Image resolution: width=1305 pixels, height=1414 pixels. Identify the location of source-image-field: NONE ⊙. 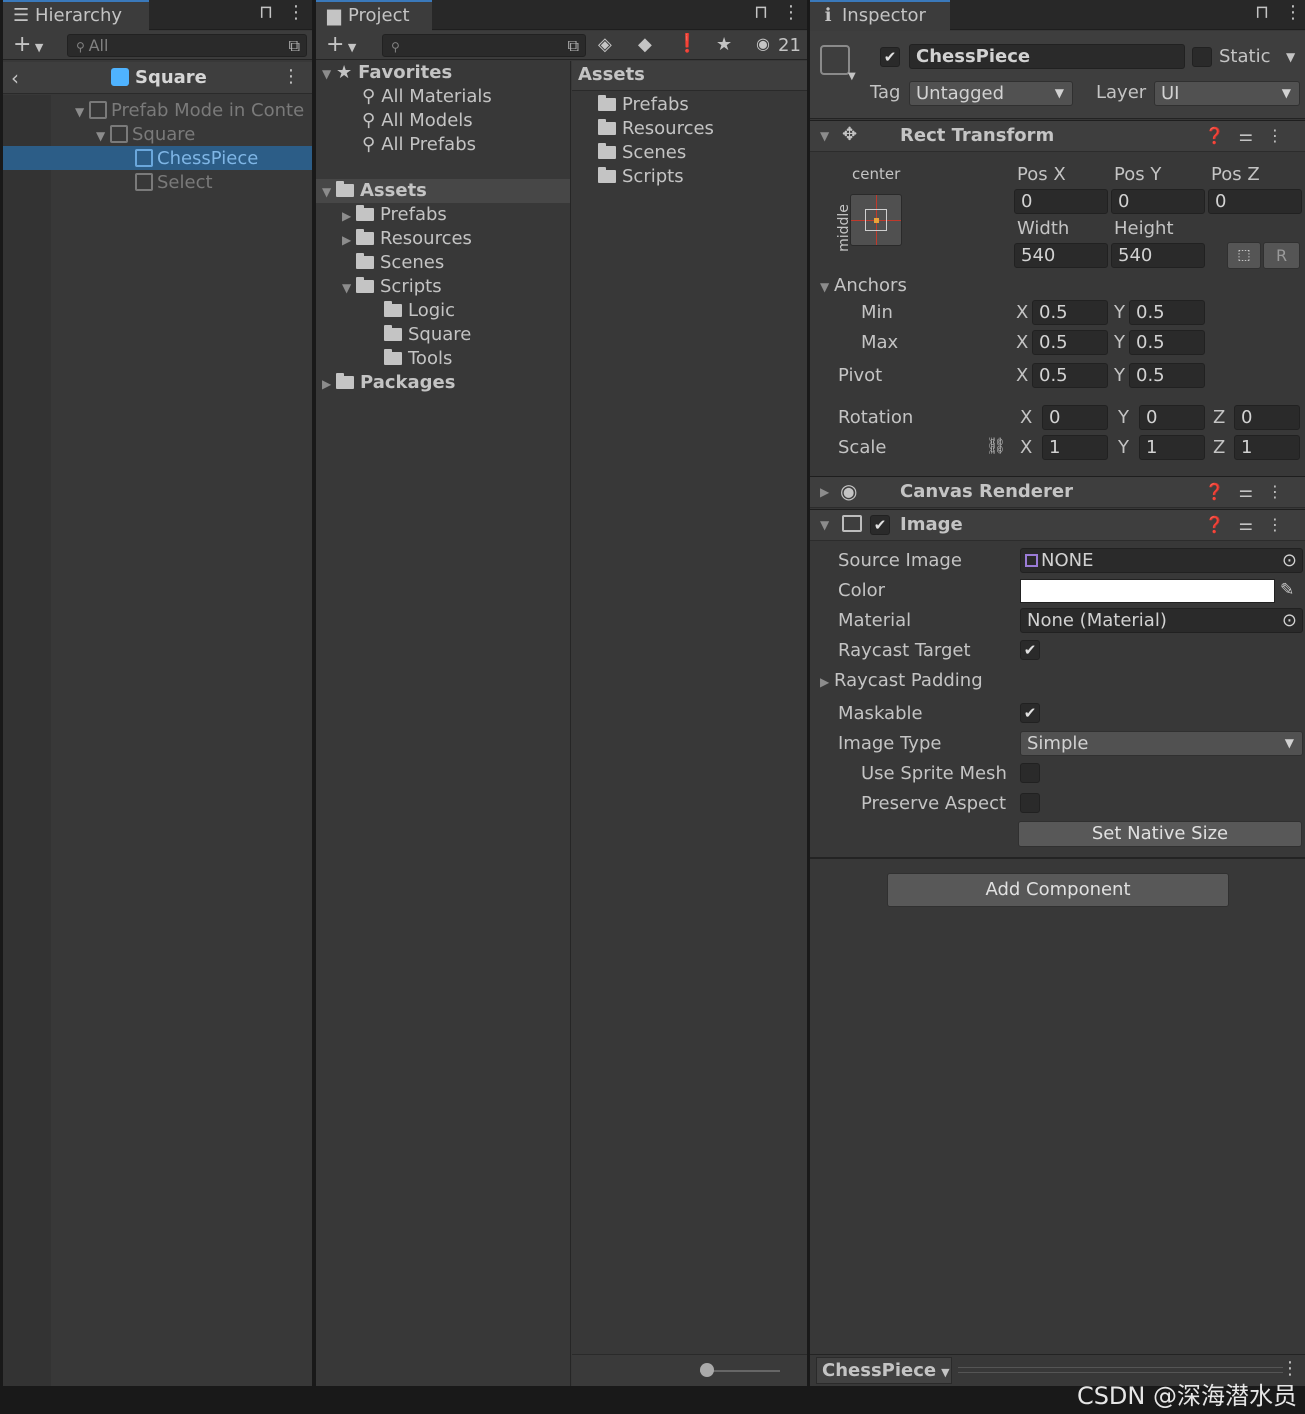
(1161, 560).